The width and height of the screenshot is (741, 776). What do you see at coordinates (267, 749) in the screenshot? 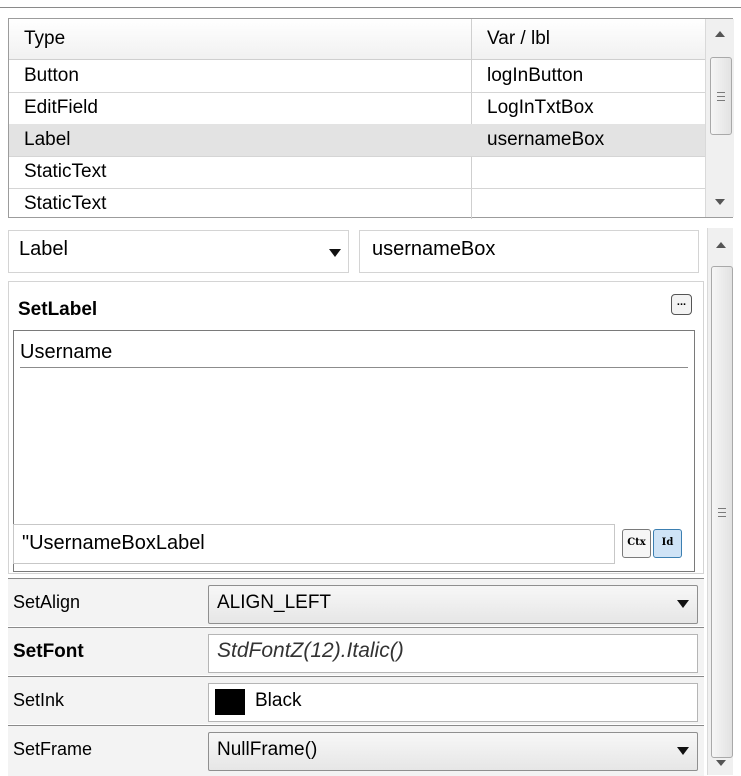
I see `frame-value: NullFrame()` at bounding box center [267, 749].